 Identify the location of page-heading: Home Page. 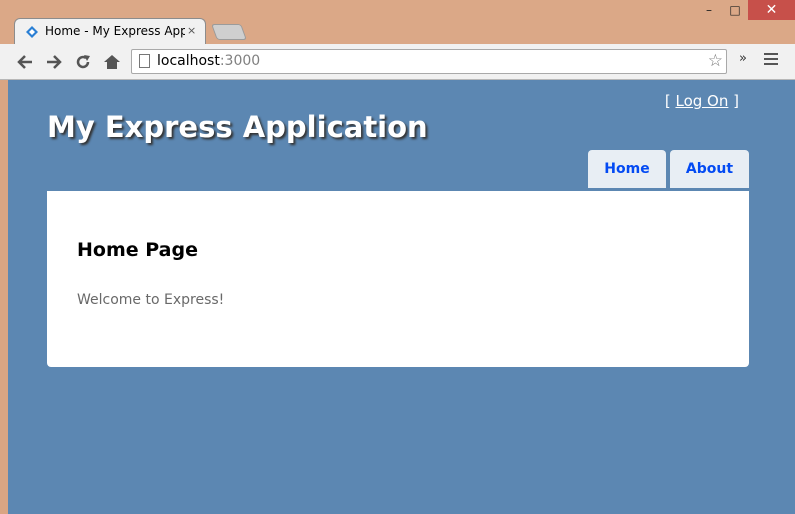
(137, 250).